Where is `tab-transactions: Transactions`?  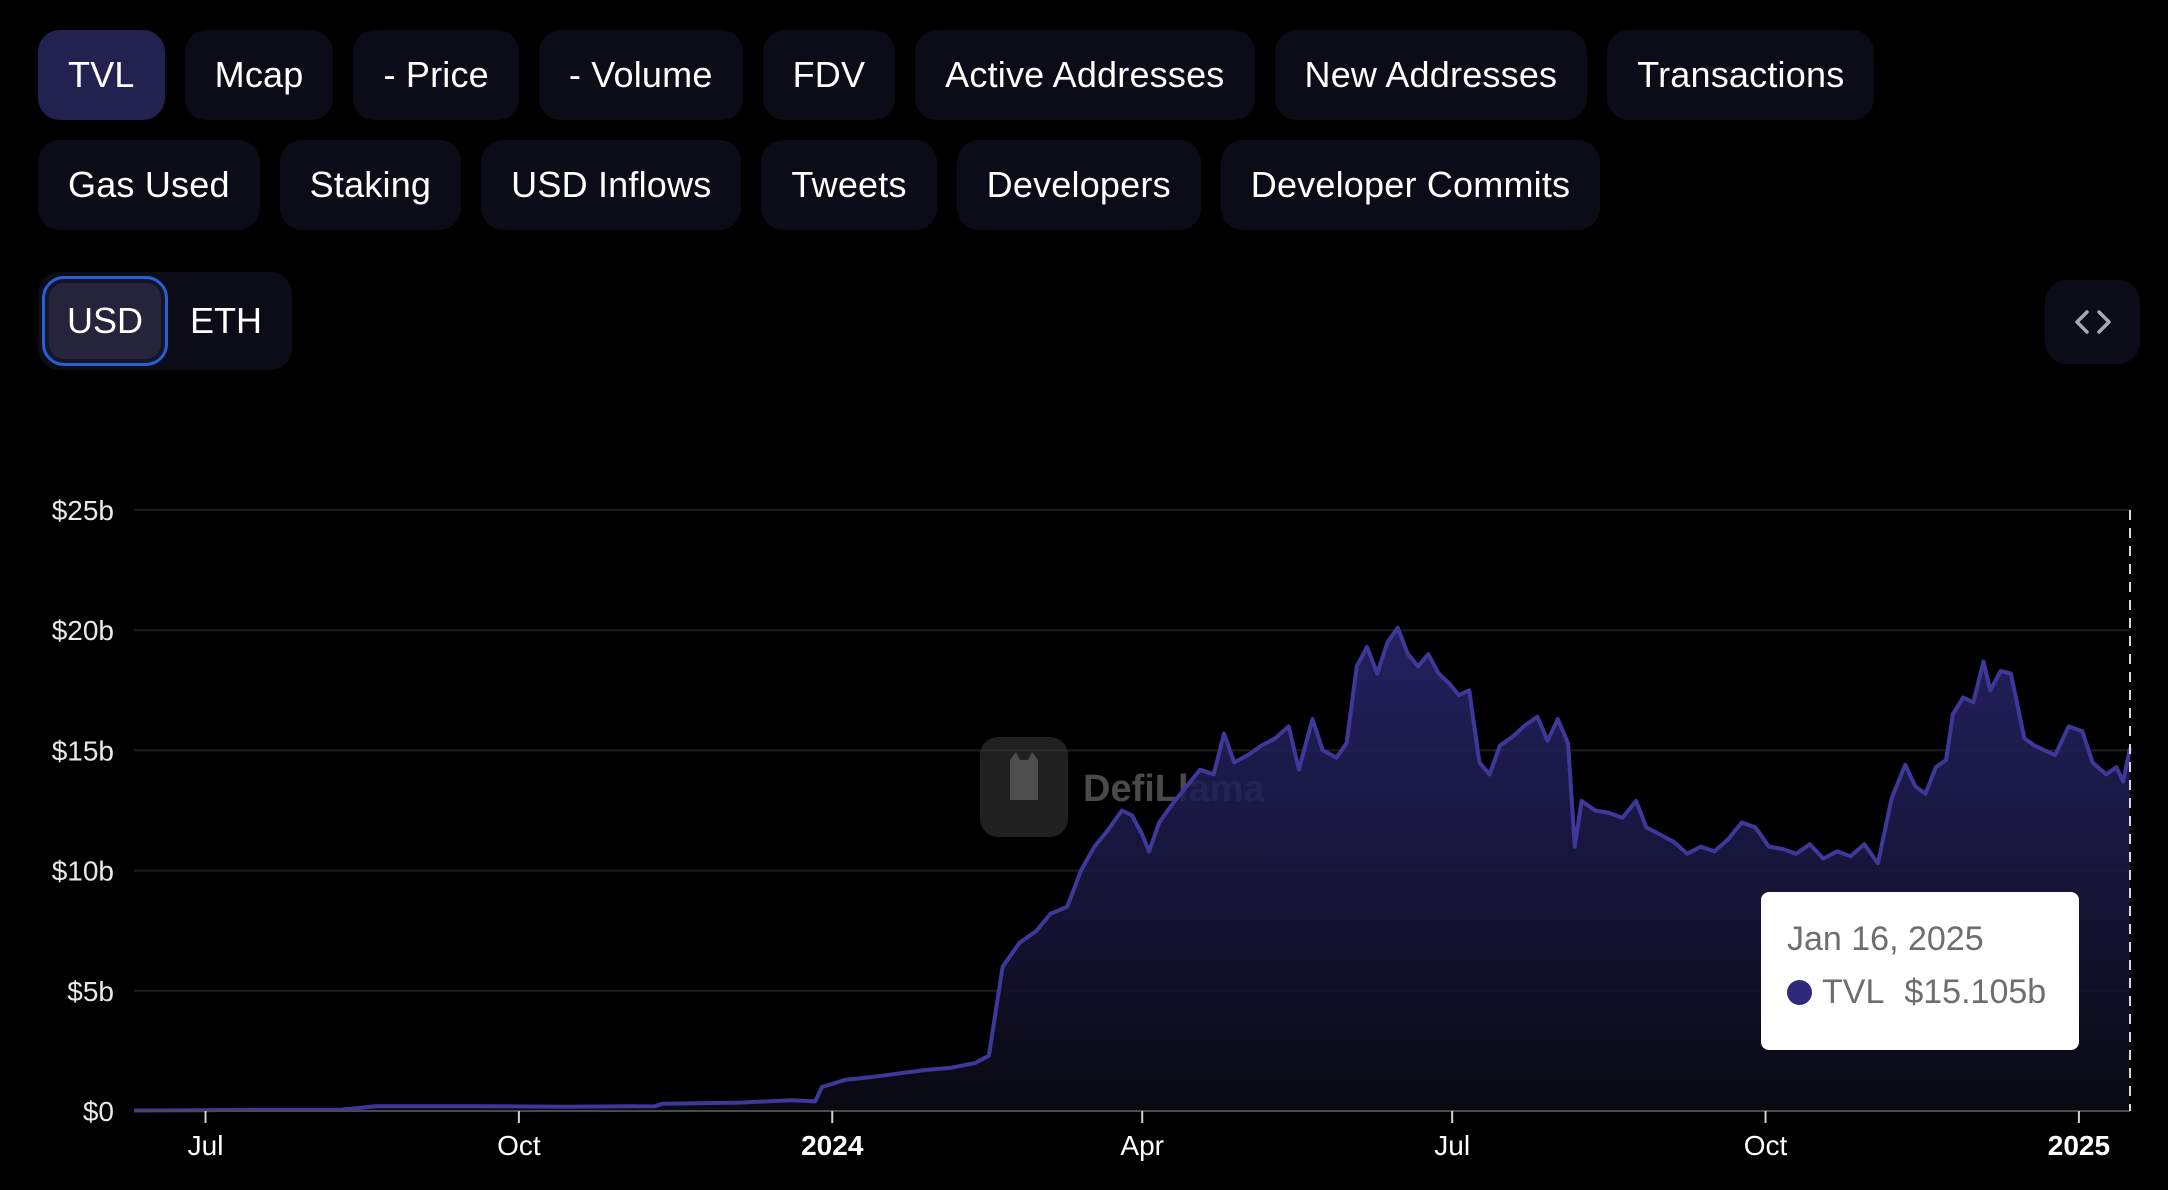 tab-transactions: Transactions is located at coordinates (1741, 75).